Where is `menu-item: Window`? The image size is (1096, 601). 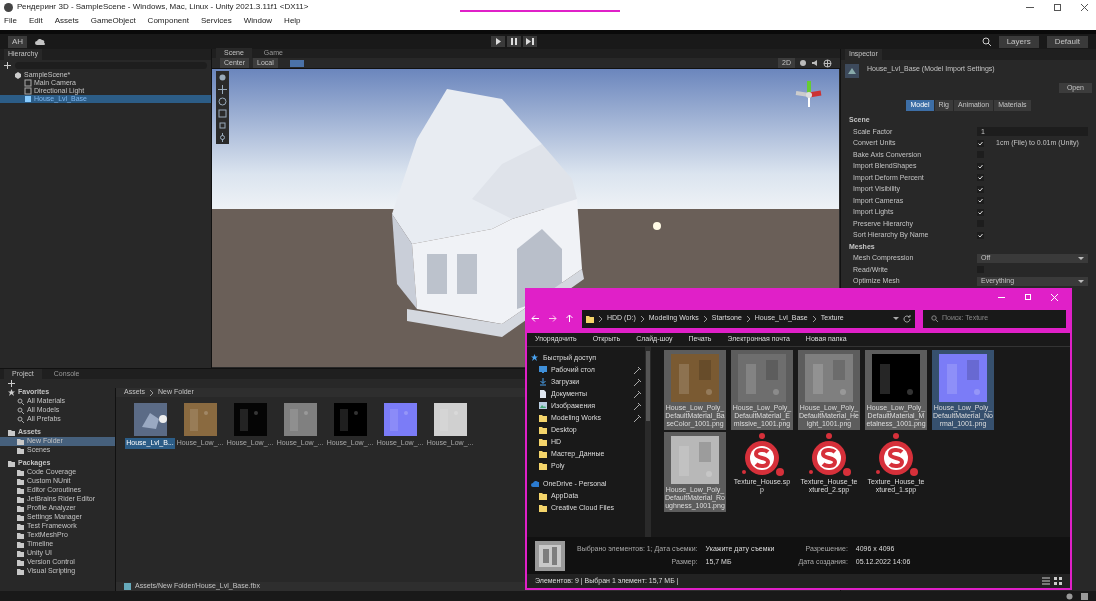
menu-item: Window is located at coordinates (258, 21).